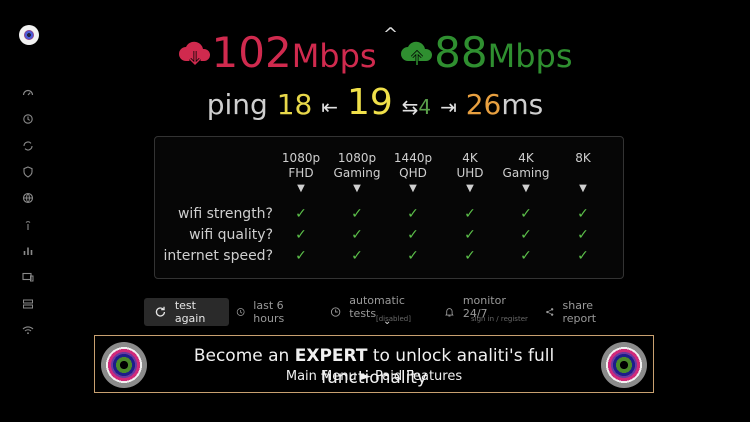 The image size is (750, 422). What do you see at coordinates (550, 312) in the screenshot?
I see `share-icon` at bounding box center [550, 312].